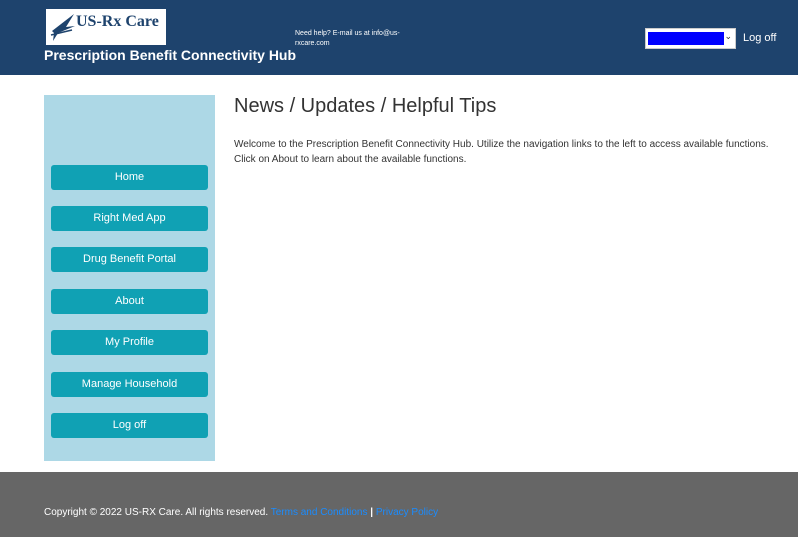 This screenshot has height=537, width=798. I want to click on terms-link: Terms and Conditions, so click(319, 512).